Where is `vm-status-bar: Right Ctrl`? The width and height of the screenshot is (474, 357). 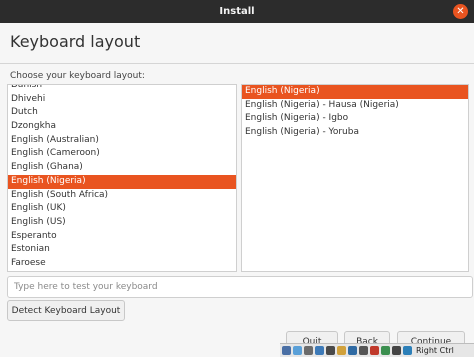 vm-status-bar: Right Ctrl is located at coordinates (377, 350).